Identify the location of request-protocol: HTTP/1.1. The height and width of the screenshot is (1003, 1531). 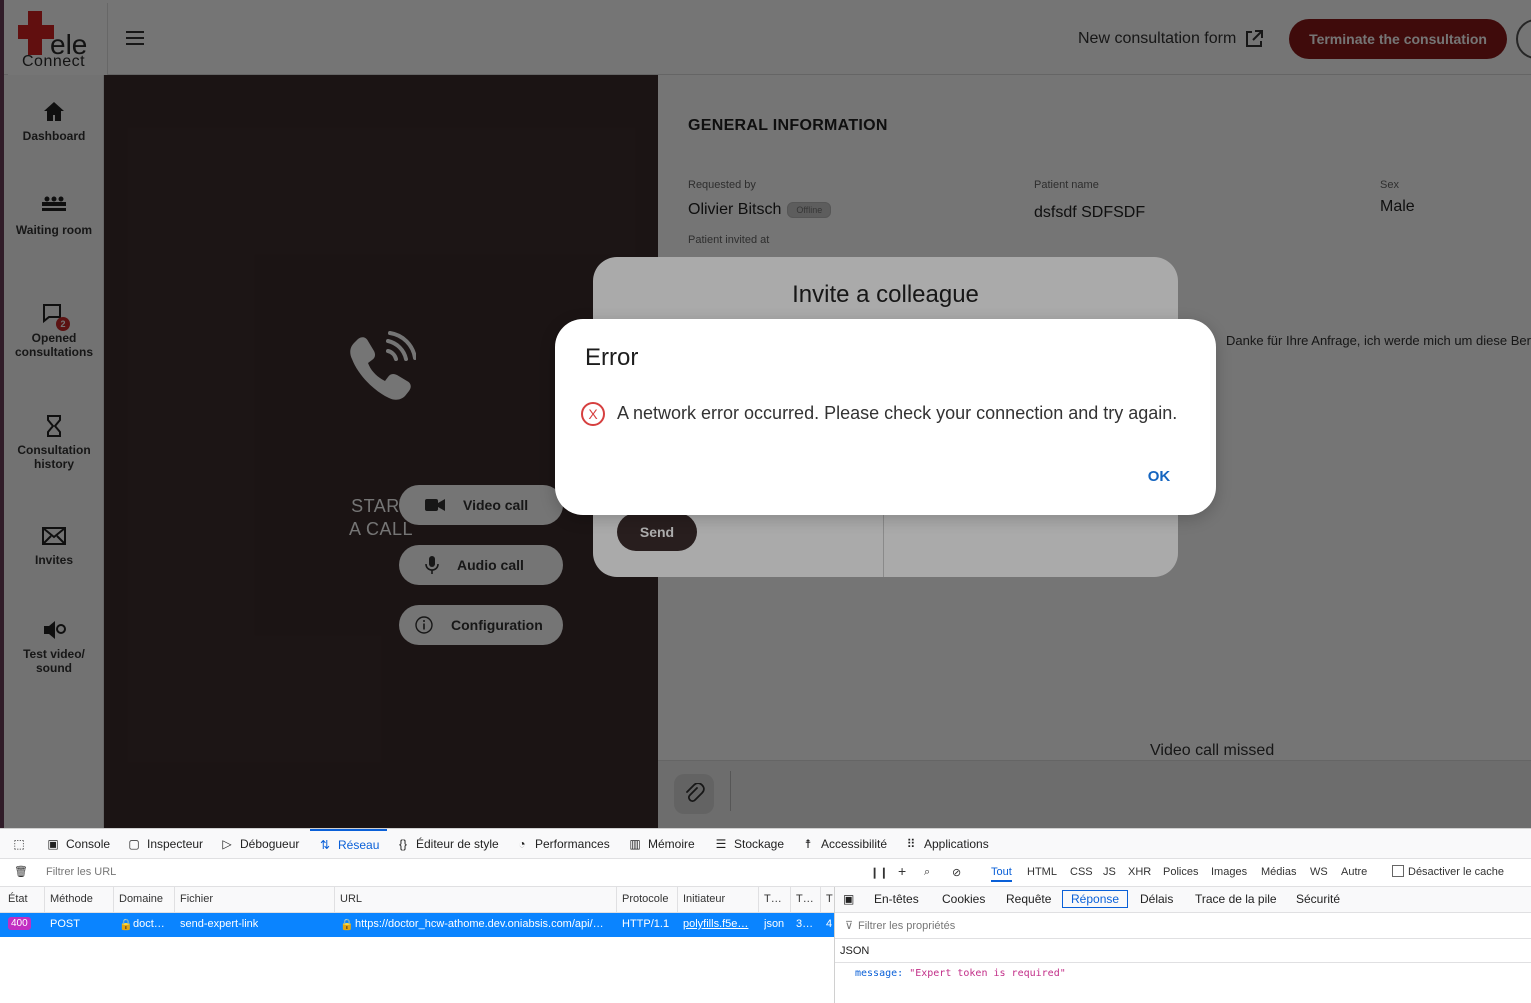
(646, 924).